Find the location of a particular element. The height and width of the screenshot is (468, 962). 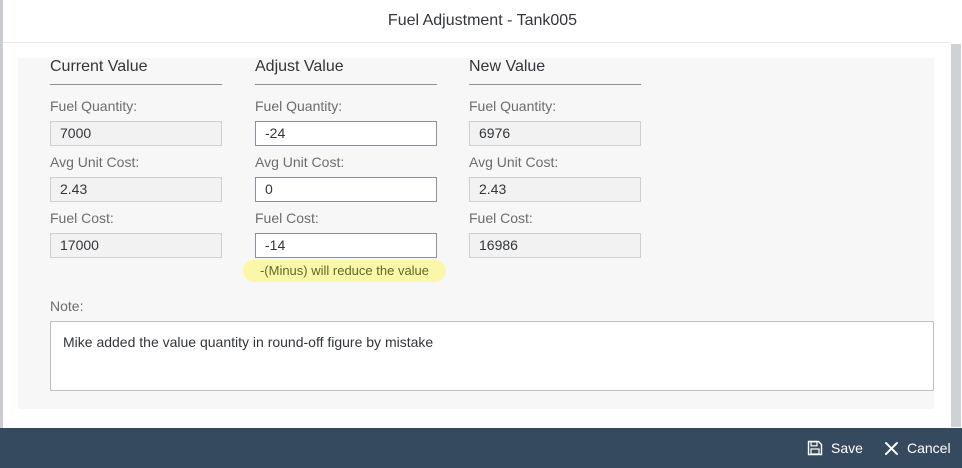

new-fuel-cost-field: 16986 is located at coordinates (555, 245).